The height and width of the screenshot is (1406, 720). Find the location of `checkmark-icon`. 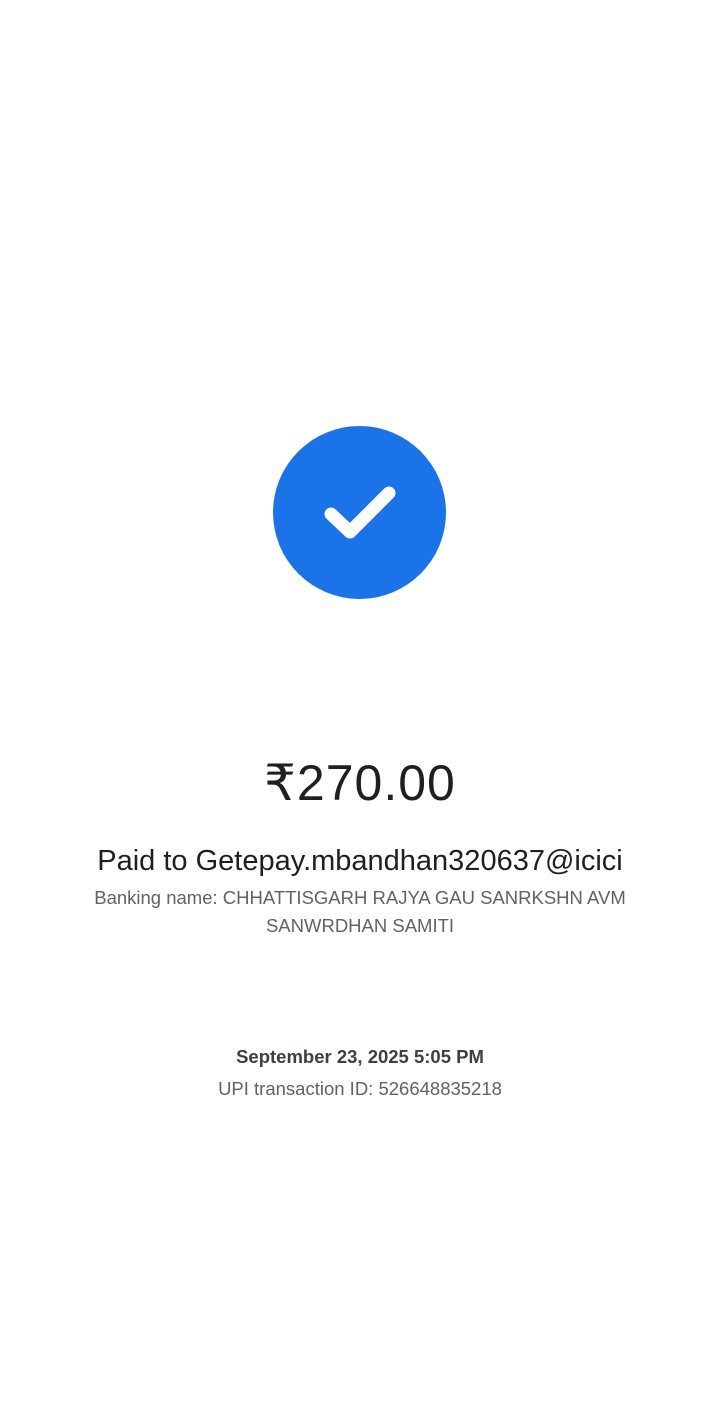

checkmark-icon is located at coordinates (359, 512).